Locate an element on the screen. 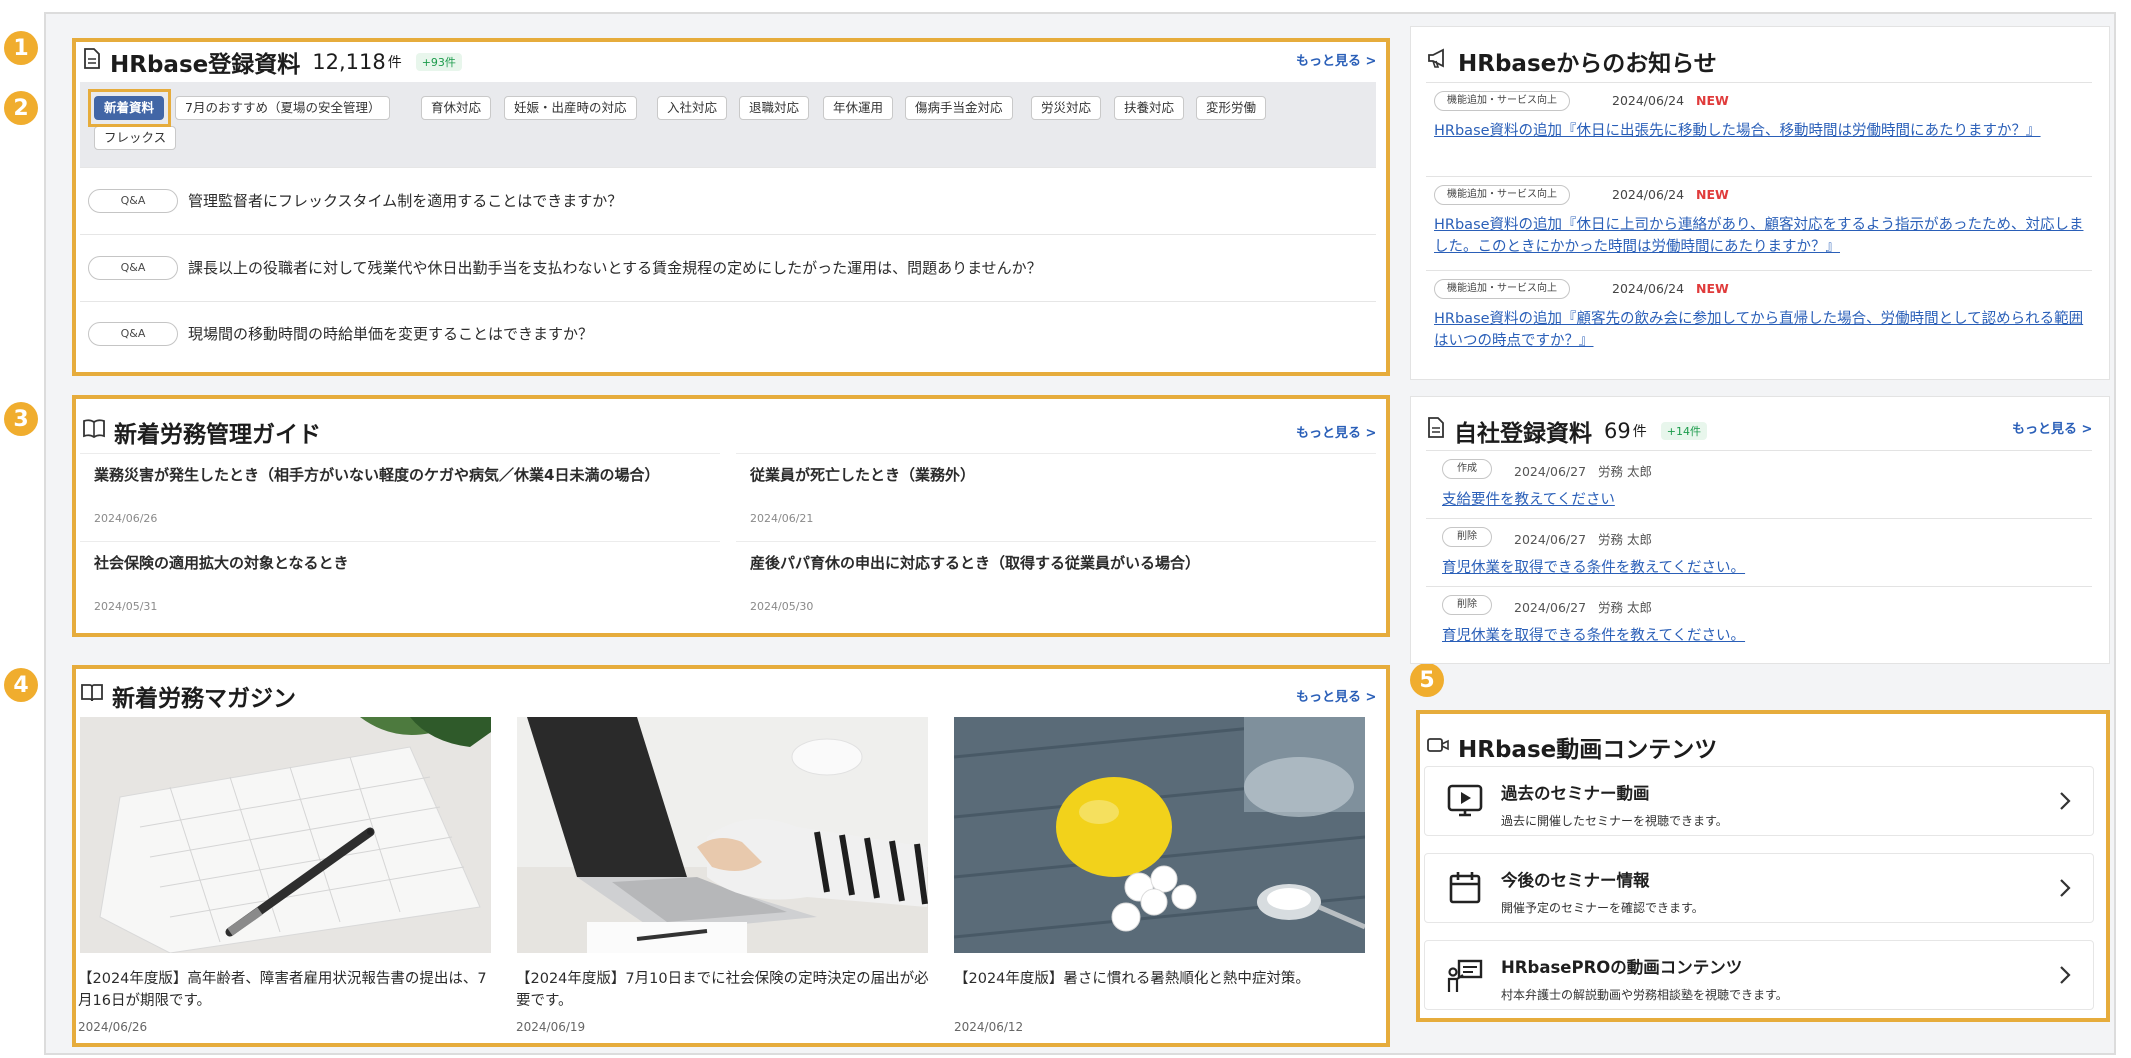 Image resolution: width=2131 pixels, height=1058 pixels. document-icon is located at coordinates (1440, 431).